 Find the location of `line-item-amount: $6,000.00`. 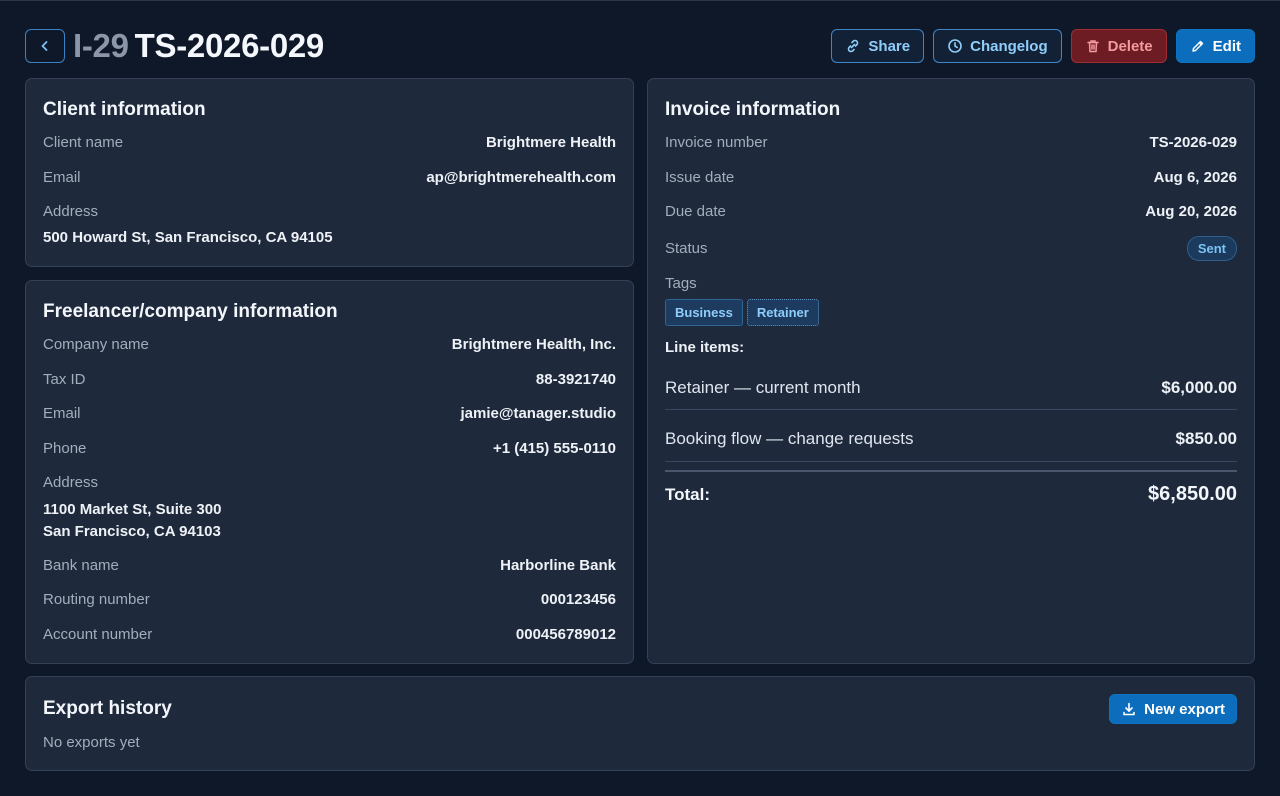

line-item-amount: $6,000.00 is located at coordinates (1199, 387).